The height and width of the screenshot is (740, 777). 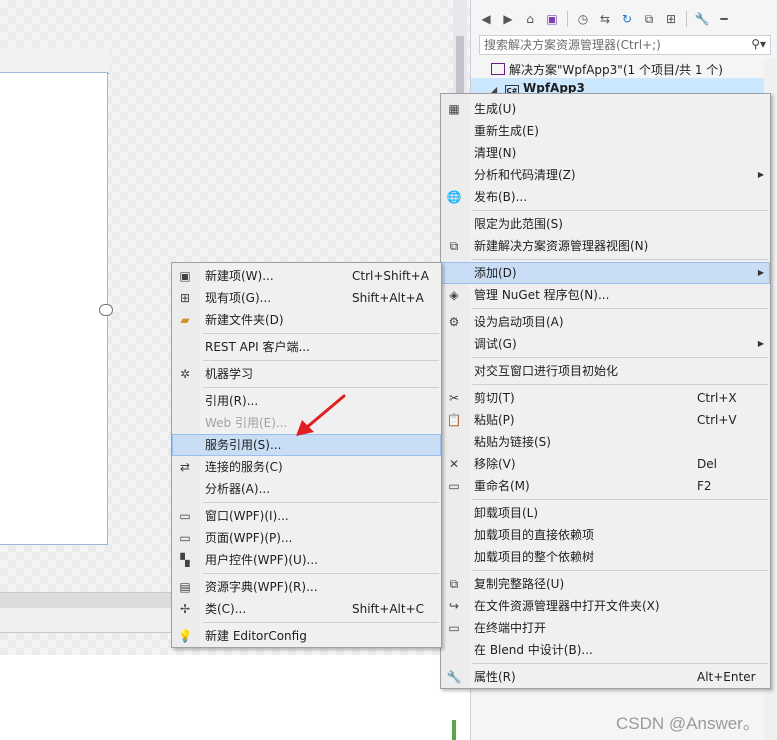 What do you see at coordinates (605, 246) in the screenshot?
I see `menu-item-new-explorer-view: ⧉ 新建解决方案资源管理器视图(N)` at bounding box center [605, 246].